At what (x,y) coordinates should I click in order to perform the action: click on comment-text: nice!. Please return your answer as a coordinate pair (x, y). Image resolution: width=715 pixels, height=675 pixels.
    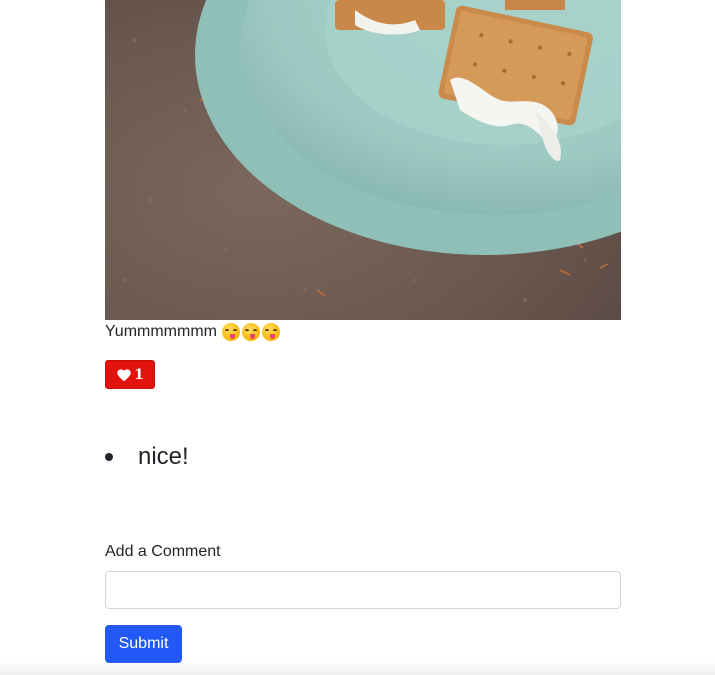
    Looking at the image, I should click on (163, 456).